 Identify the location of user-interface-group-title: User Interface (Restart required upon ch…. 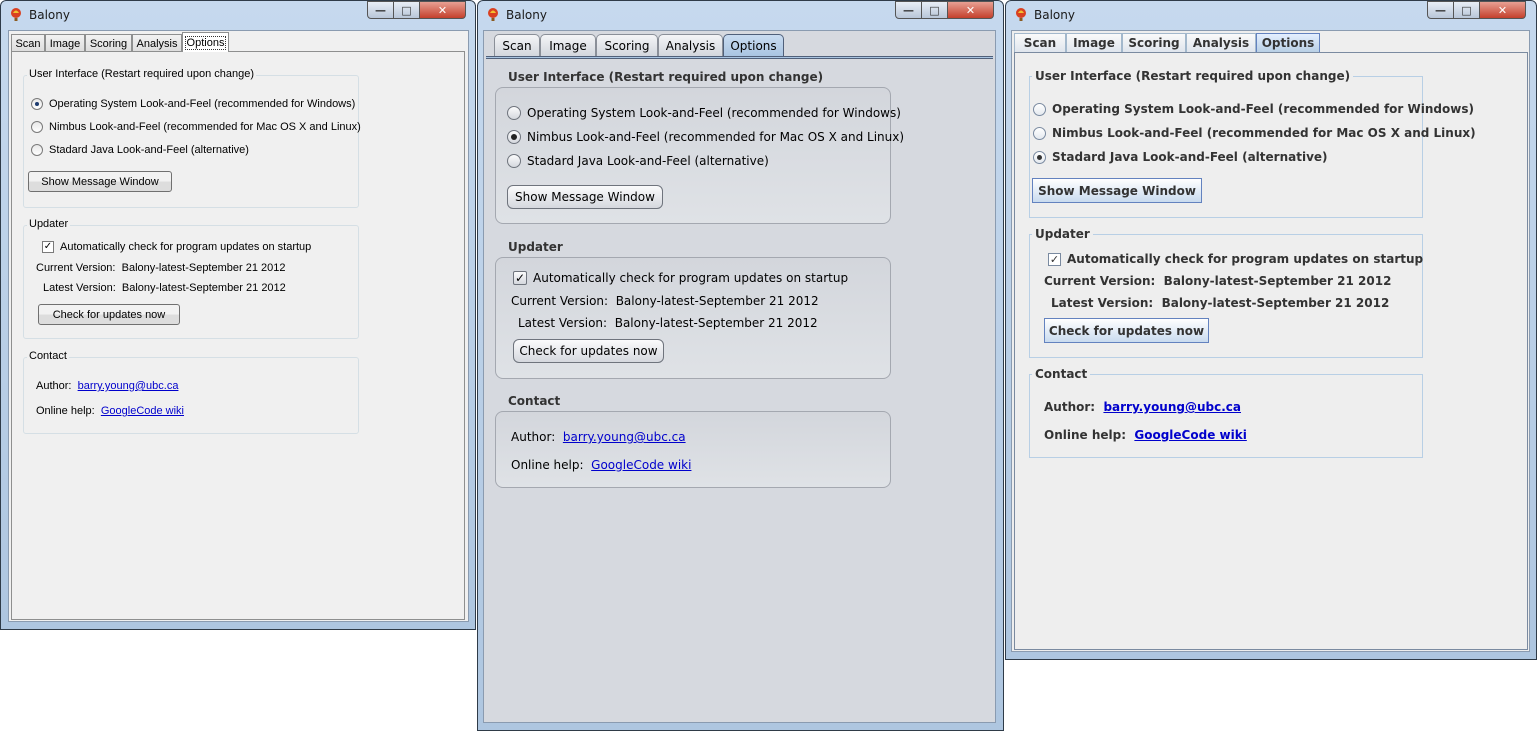
(666, 77).